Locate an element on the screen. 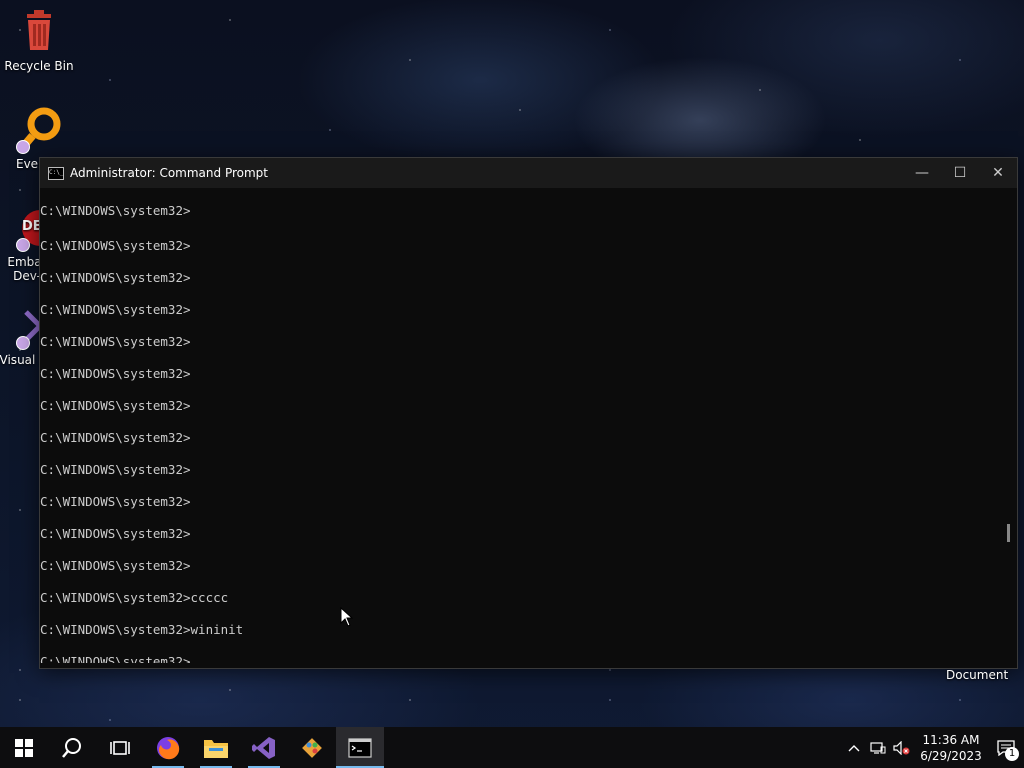 The image size is (1024, 768). folder-icon is located at coordinates (216, 748).